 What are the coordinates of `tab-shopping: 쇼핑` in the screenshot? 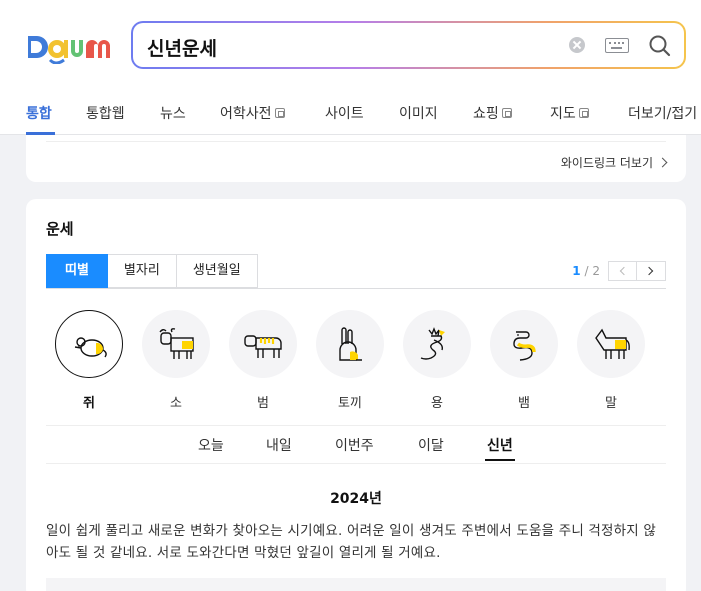 It's located at (492, 113).